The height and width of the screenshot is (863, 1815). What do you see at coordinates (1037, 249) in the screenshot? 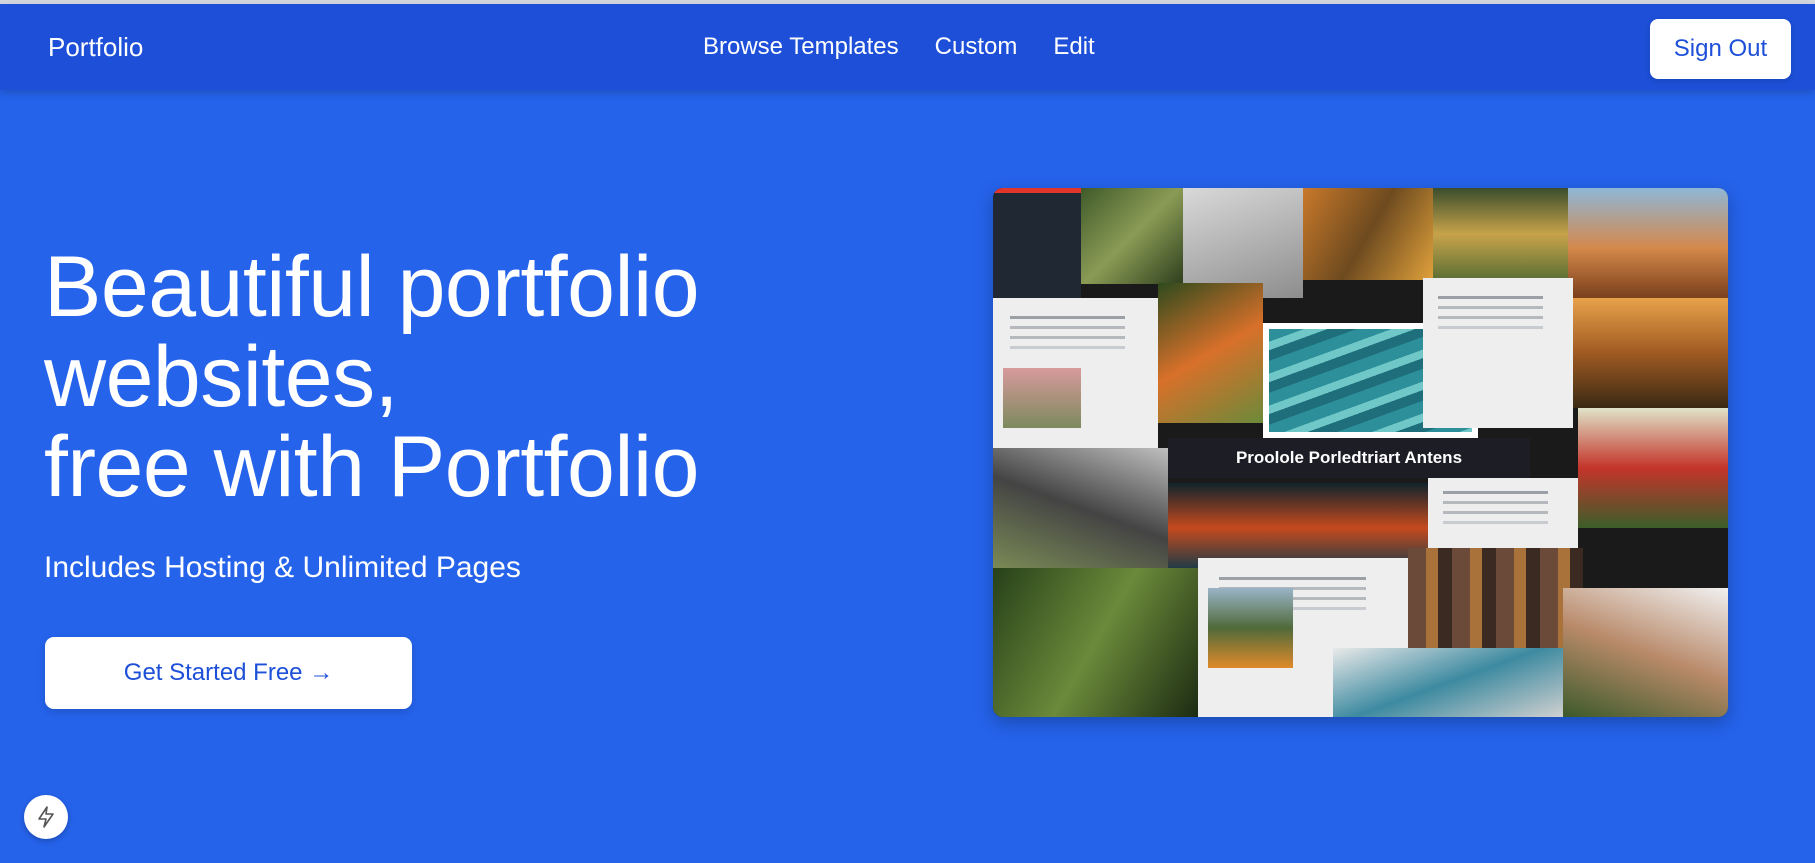
I see `collage-tile-dark-ui` at bounding box center [1037, 249].